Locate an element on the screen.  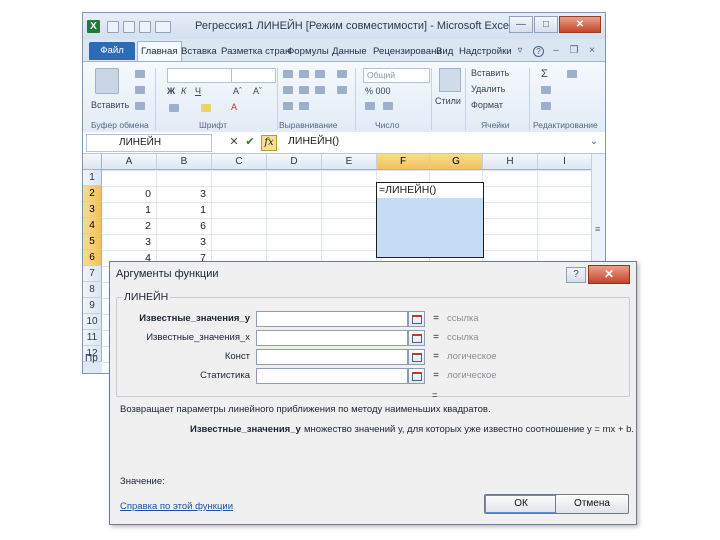
redo-icon is located at coordinates (145, 27).